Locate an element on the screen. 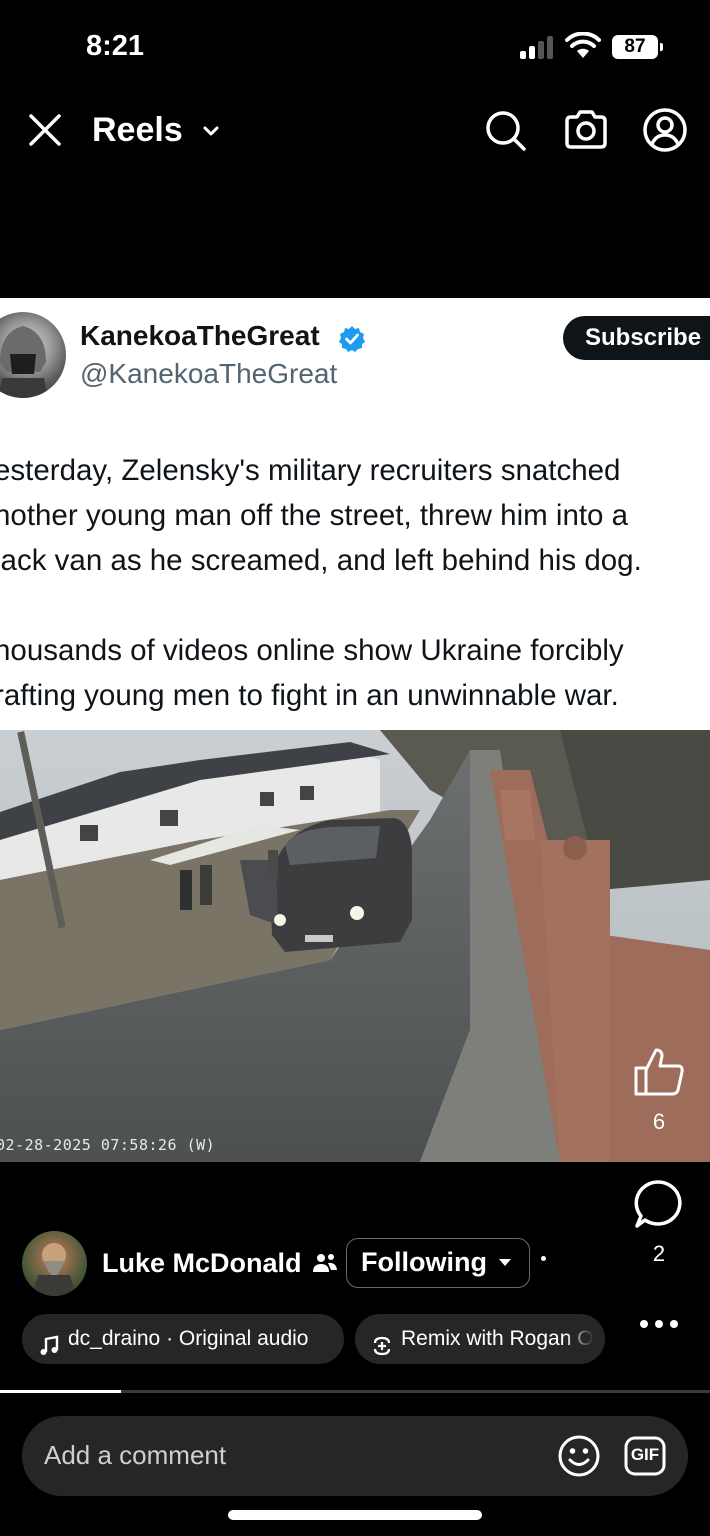  following-button: Following is located at coordinates (438, 1263).